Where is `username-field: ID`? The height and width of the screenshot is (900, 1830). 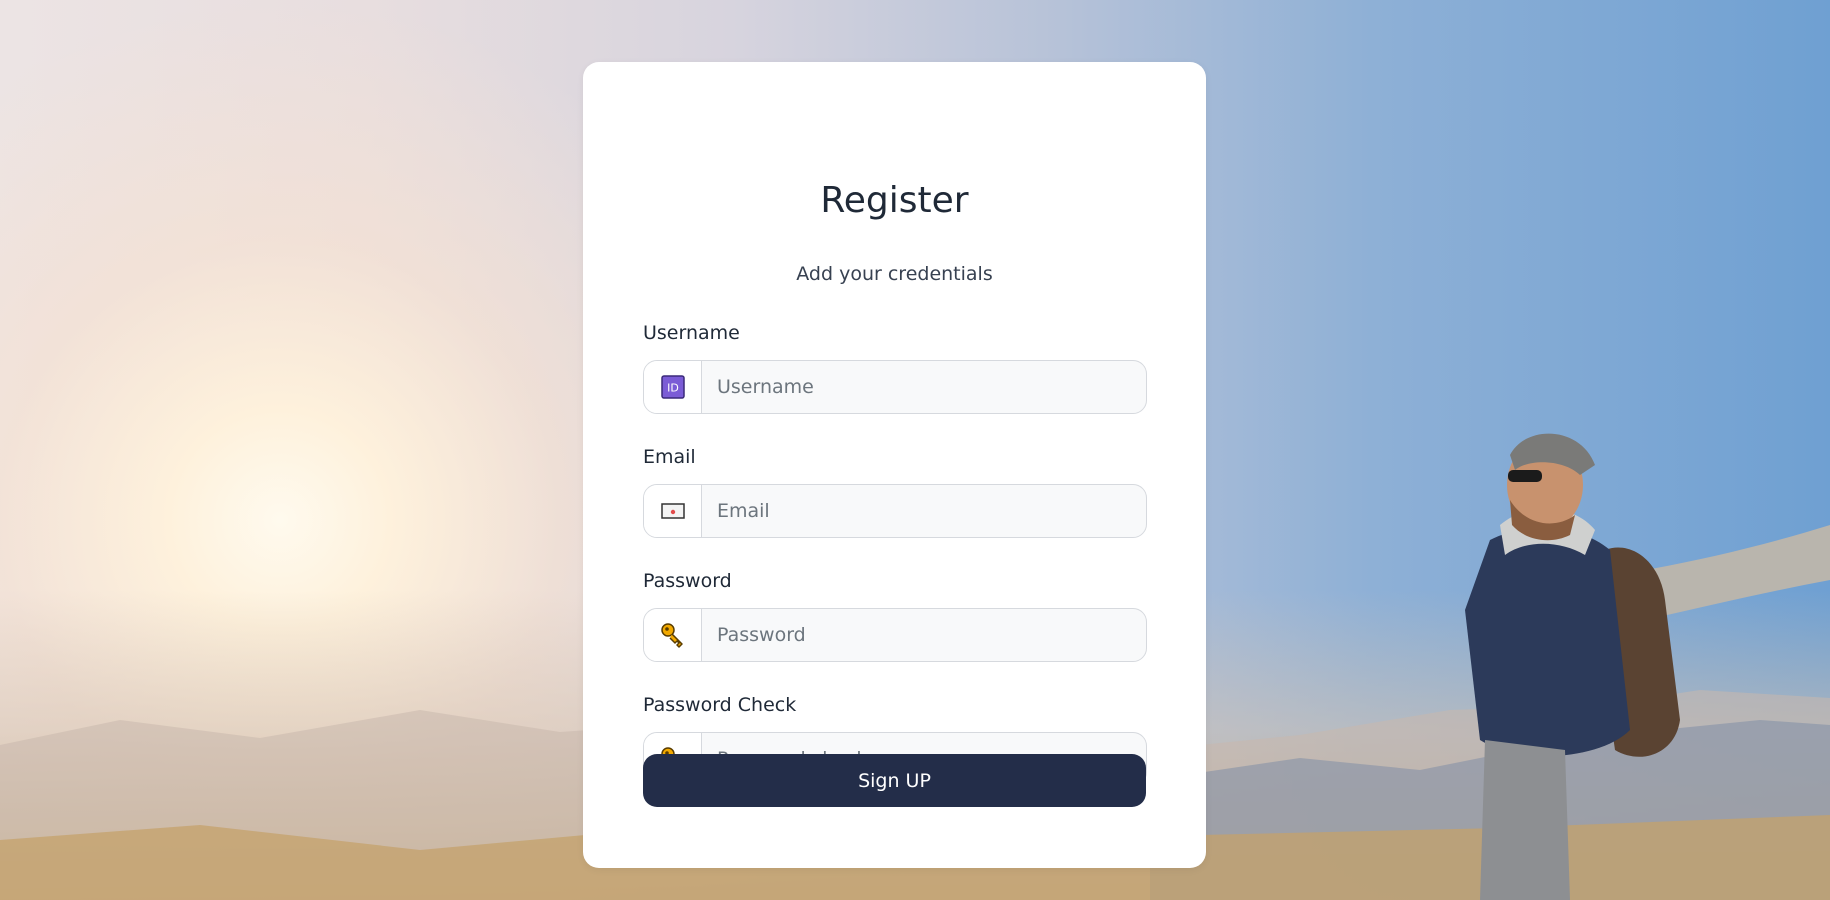
username-field: ID is located at coordinates (895, 387).